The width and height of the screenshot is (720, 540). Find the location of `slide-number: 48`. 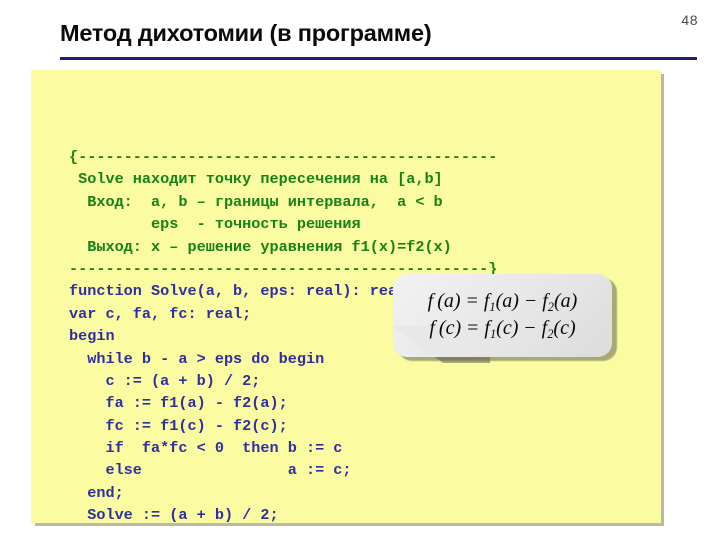

slide-number: 48 is located at coordinates (689, 20).